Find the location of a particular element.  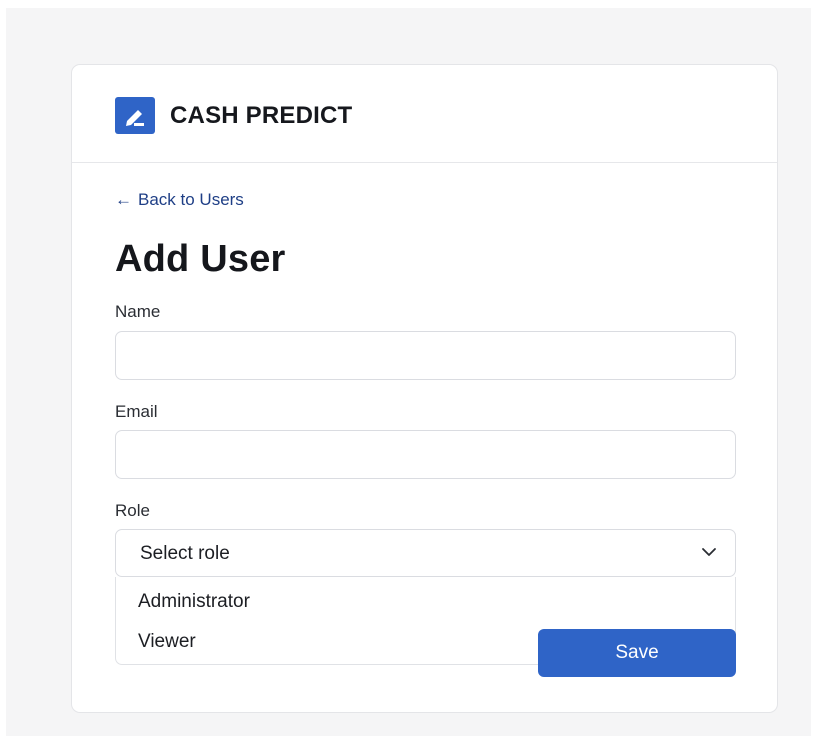

role-option-viewer: Viewer is located at coordinates (167, 642).